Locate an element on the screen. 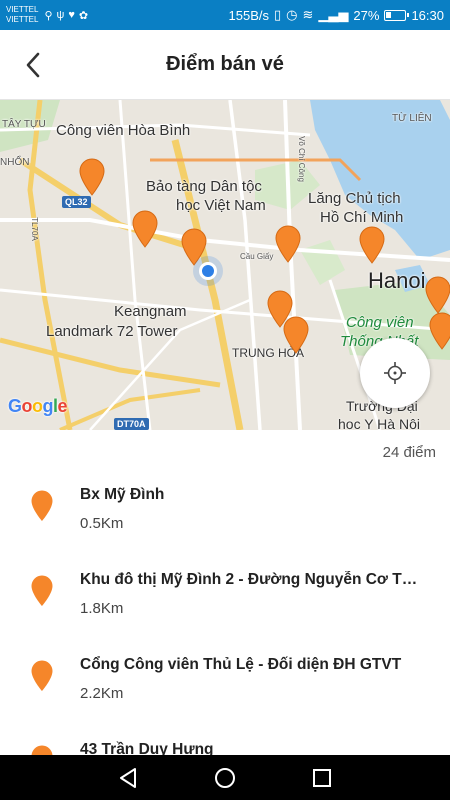 This screenshot has height=800, width=450. locate-me-button is located at coordinates (395, 373).